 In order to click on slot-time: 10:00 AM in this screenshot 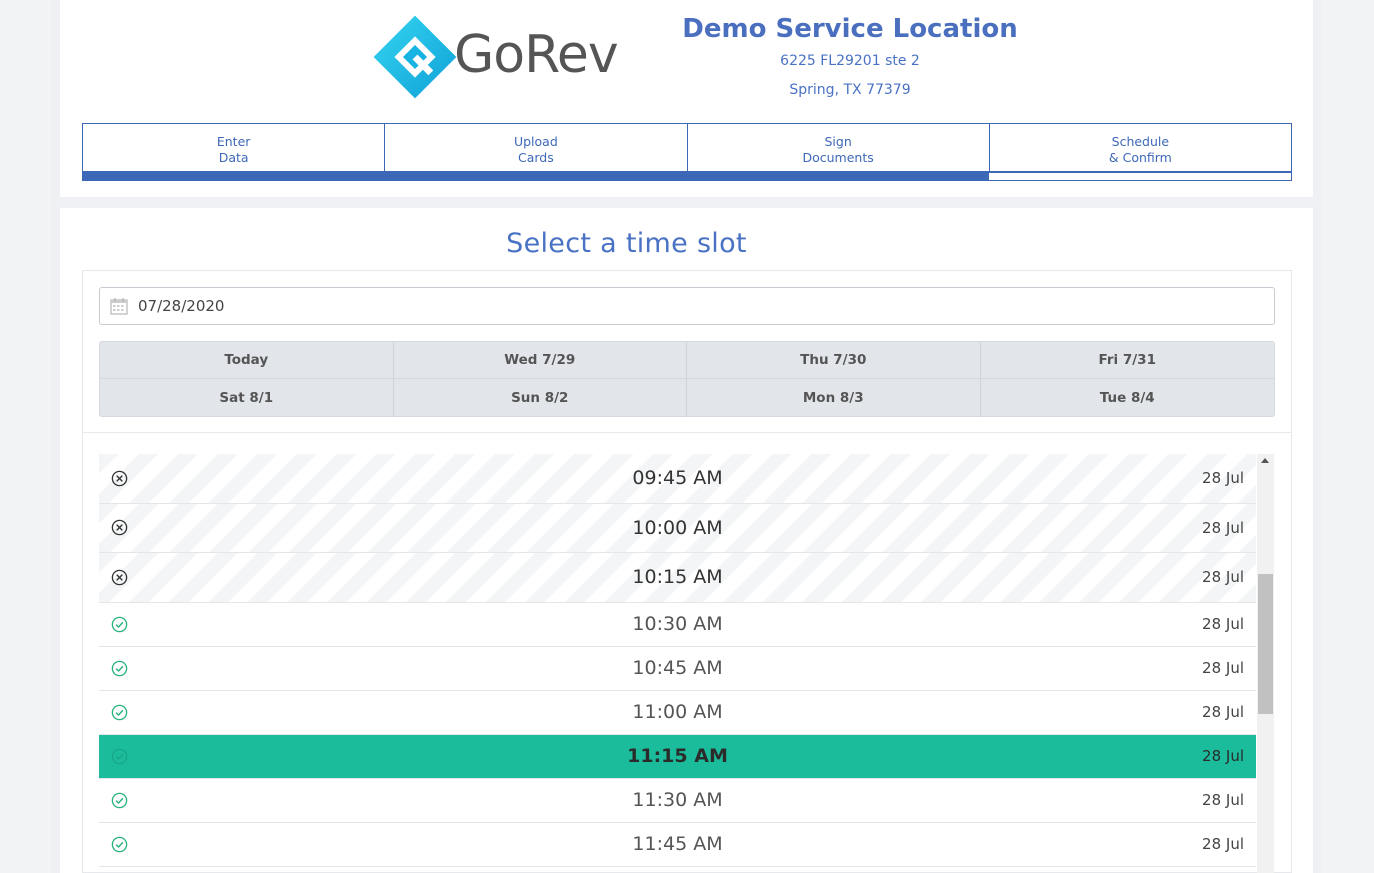, I will do `click(677, 527)`.